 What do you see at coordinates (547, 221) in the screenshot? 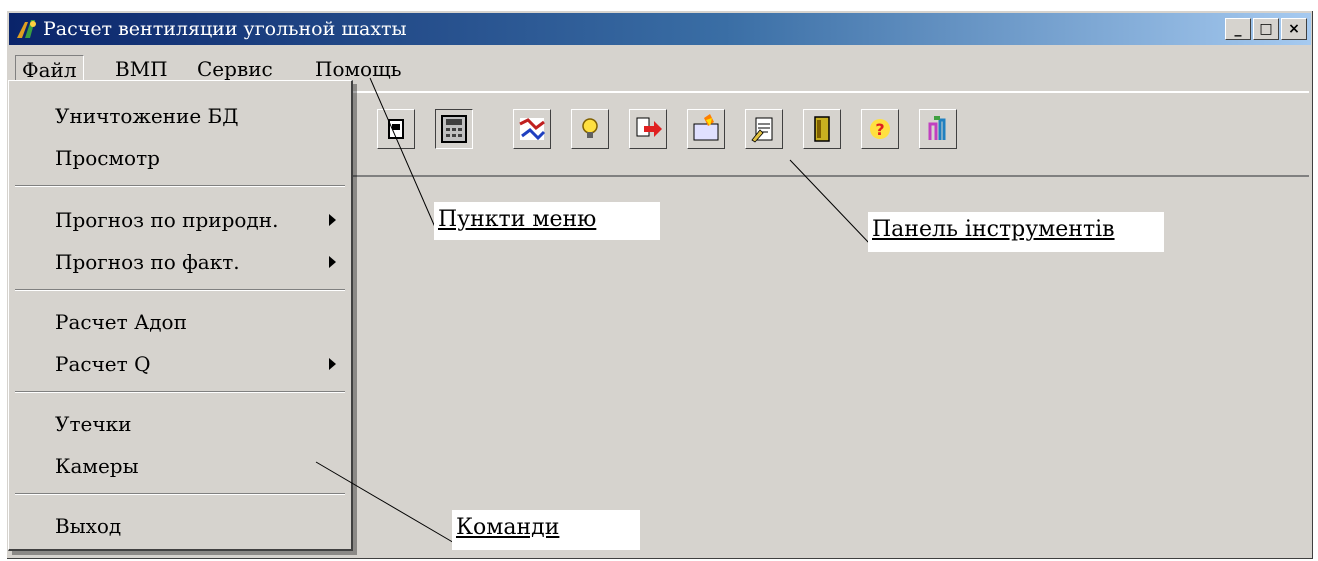
I see `callout-menu-items: Пункти меню` at bounding box center [547, 221].